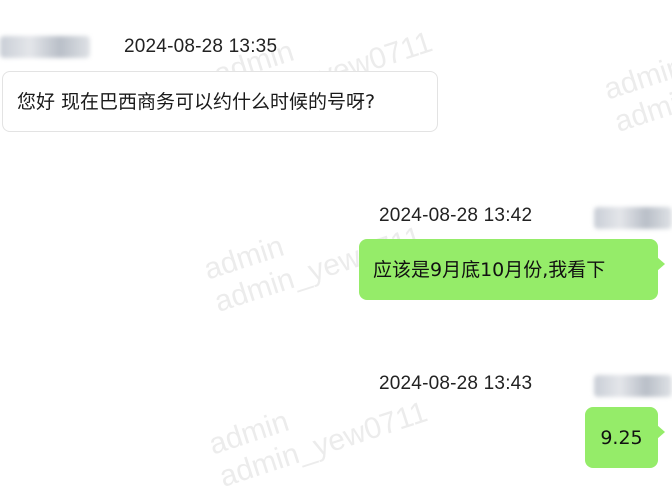 This screenshot has width=672, height=495. Describe the element at coordinates (489, 269) in the screenshot. I see `message-text: 应该是9月底10月份,我看下` at that location.